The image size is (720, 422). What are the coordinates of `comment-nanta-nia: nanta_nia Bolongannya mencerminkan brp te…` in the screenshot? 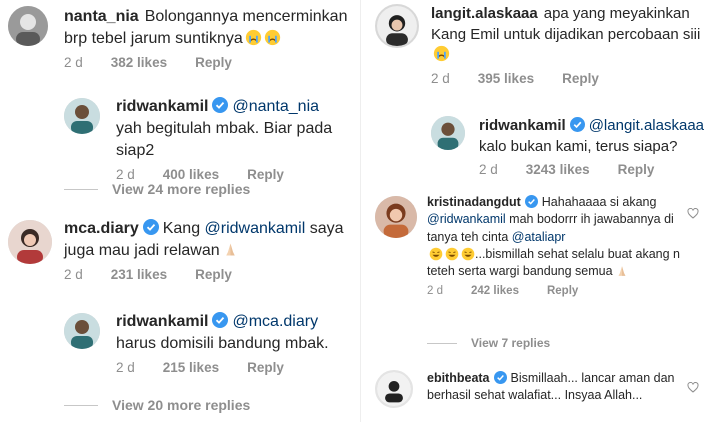 It's located at (180, 40).